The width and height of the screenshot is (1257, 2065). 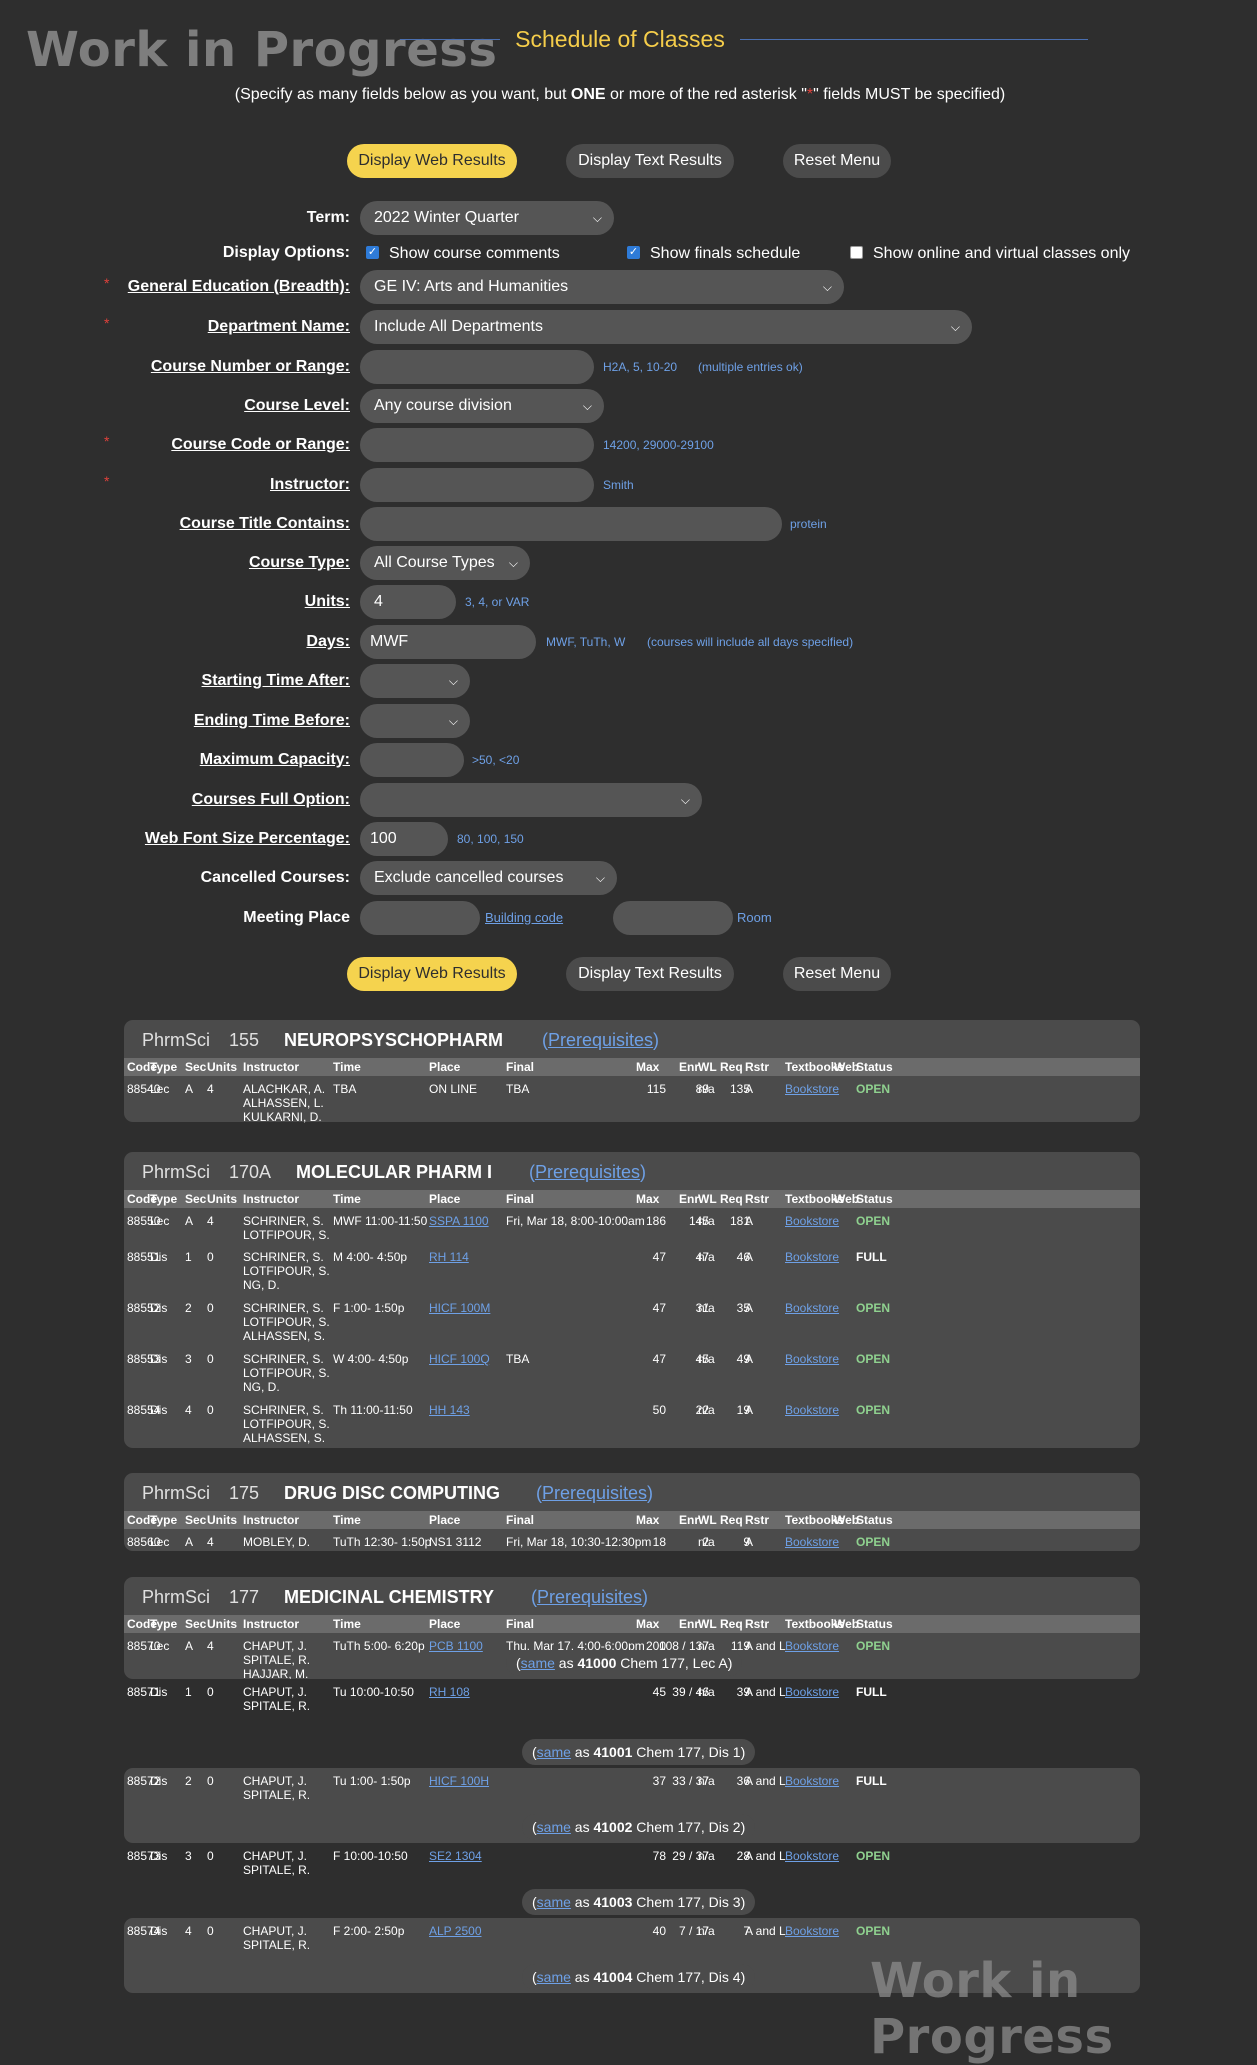 I want to click on max-cell: 47, so click(x=659, y=1359).